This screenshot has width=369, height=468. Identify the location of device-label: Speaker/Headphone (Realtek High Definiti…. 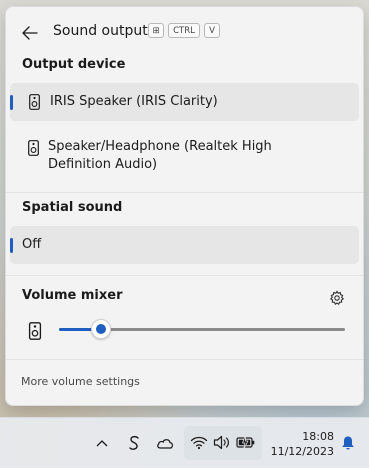
(160, 155).